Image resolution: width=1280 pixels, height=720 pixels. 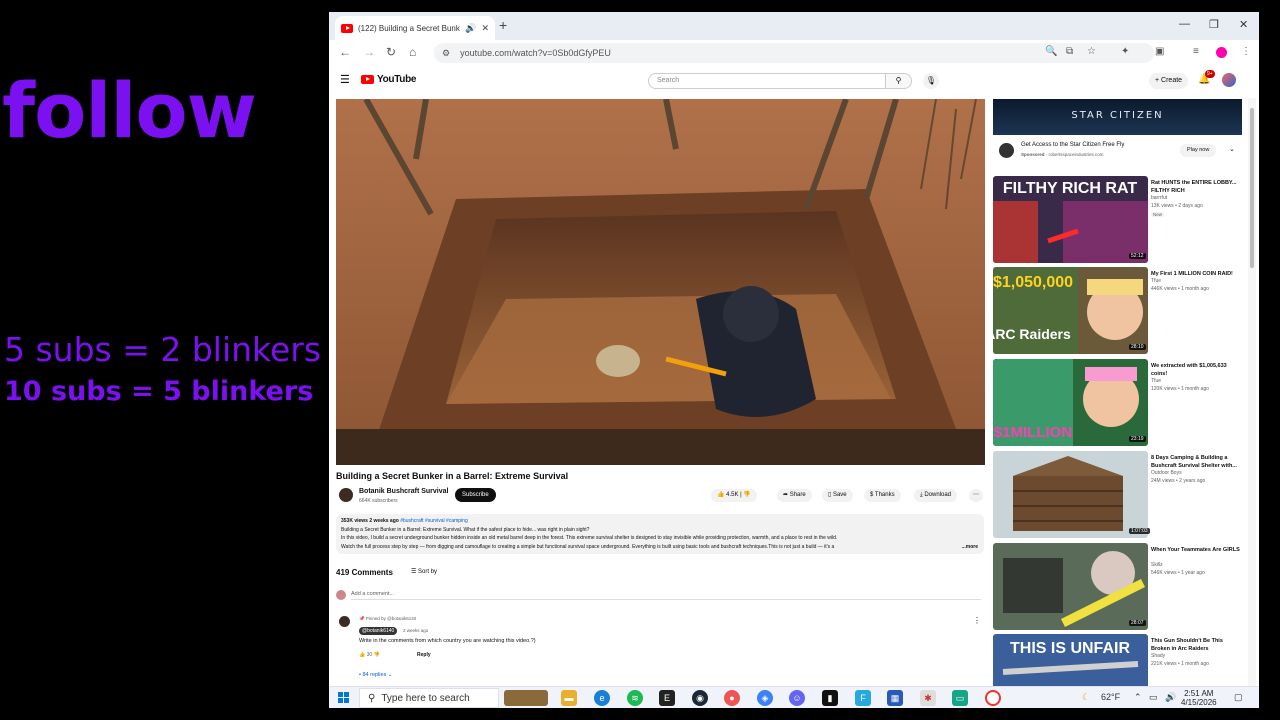 I want to click on weather-icon: ☾, so click(x=1086, y=697).